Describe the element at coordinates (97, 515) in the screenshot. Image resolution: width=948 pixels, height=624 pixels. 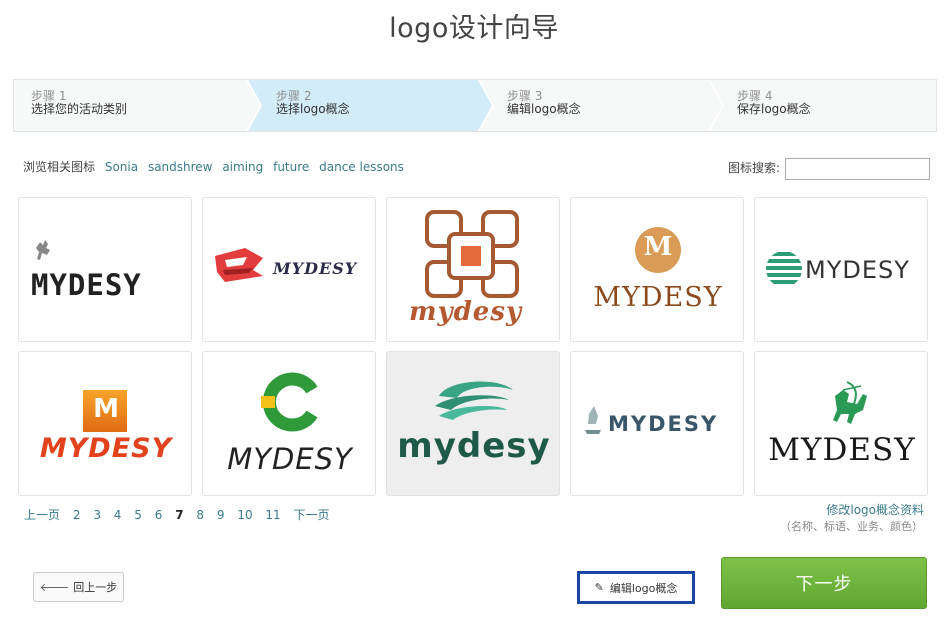
I see `page-link: 3` at that location.